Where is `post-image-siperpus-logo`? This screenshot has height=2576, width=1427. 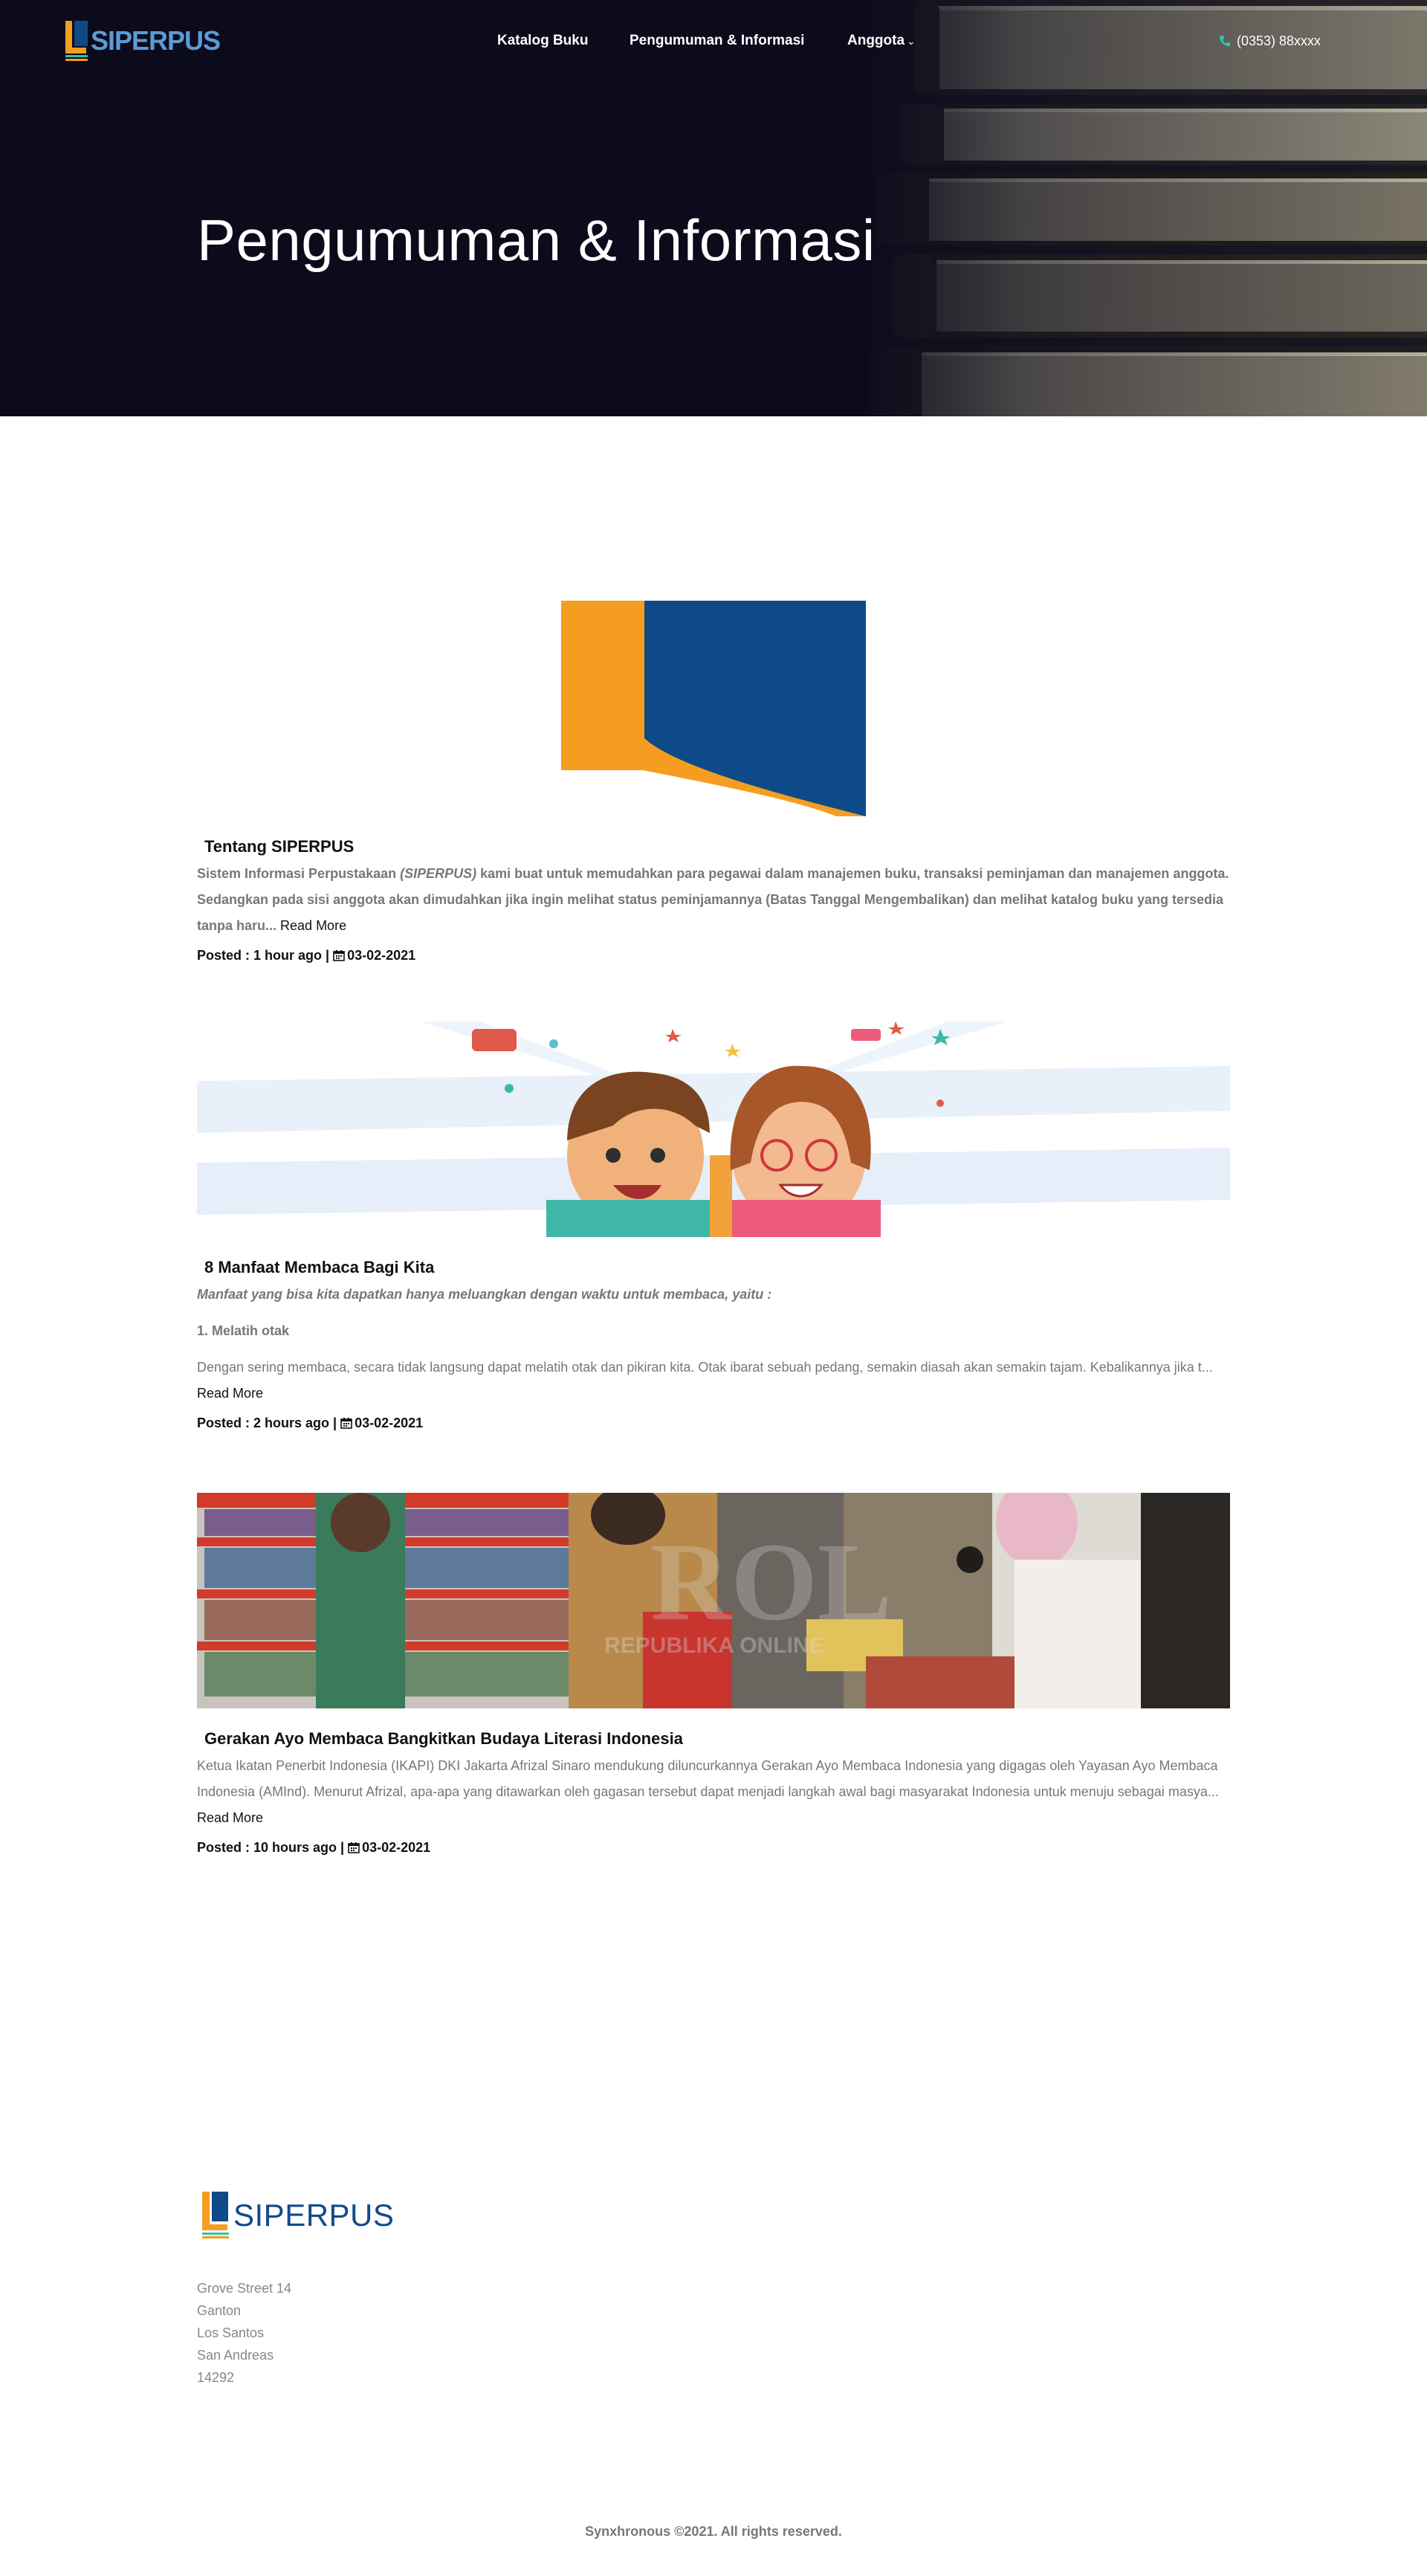
post-image-siperpus-logo is located at coordinates (713, 708).